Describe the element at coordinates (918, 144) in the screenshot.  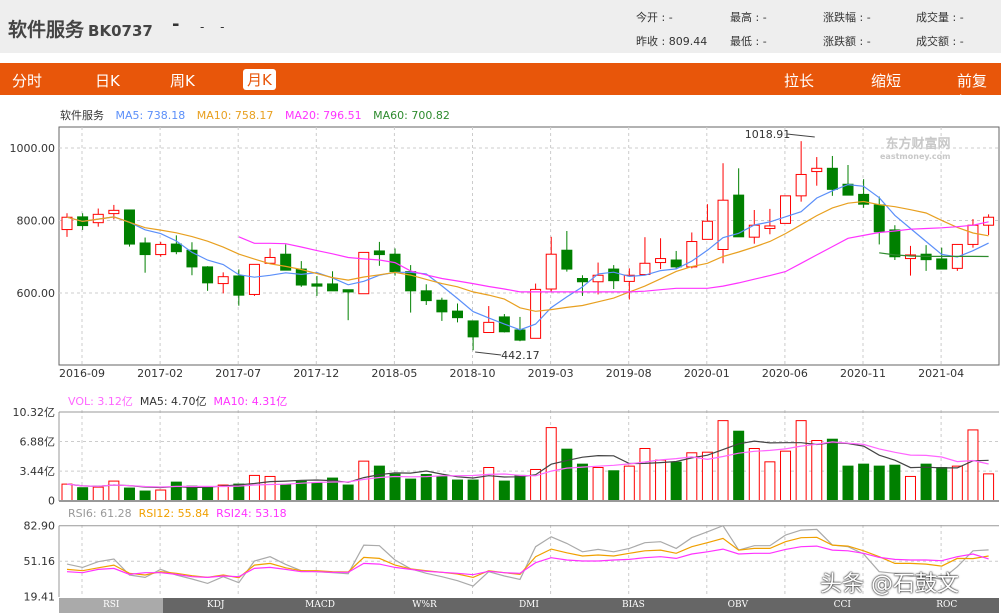
I see `logo-cn: 东方财富网` at that location.